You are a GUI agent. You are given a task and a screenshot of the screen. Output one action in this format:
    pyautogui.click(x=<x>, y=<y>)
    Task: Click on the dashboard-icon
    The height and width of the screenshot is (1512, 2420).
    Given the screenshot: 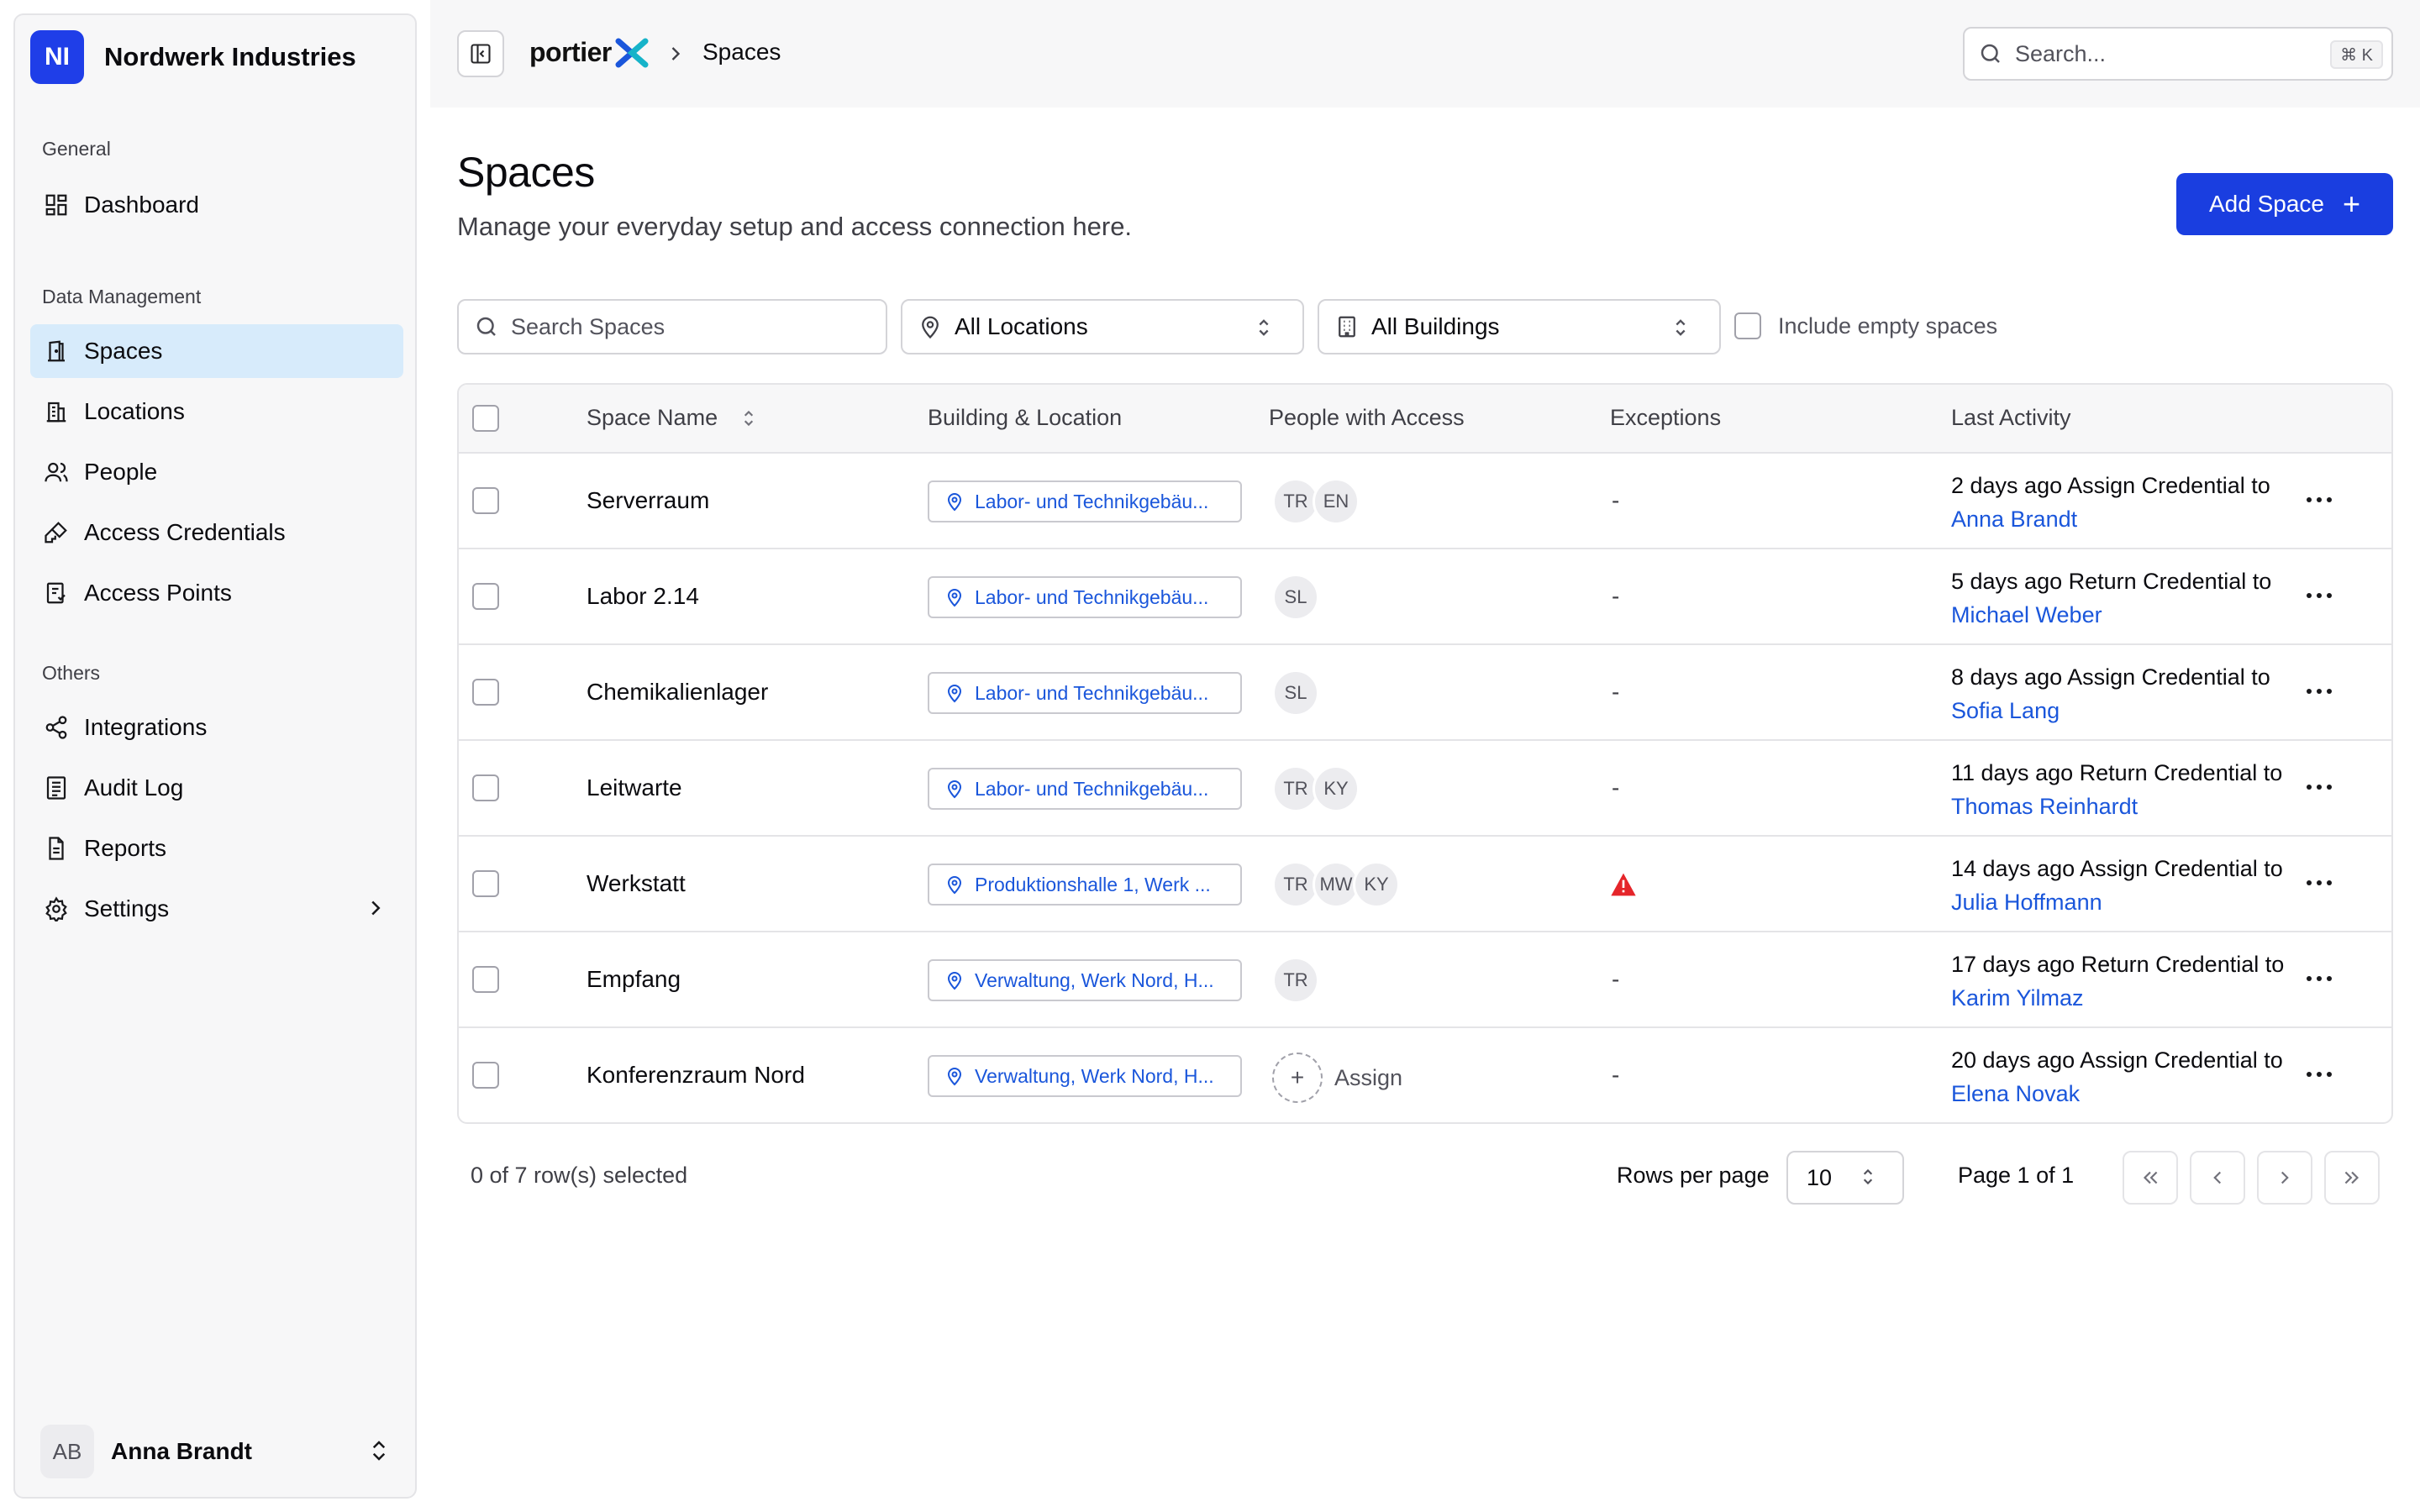 What is the action you would take?
    pyautogui.click(x=56, y=205)
    